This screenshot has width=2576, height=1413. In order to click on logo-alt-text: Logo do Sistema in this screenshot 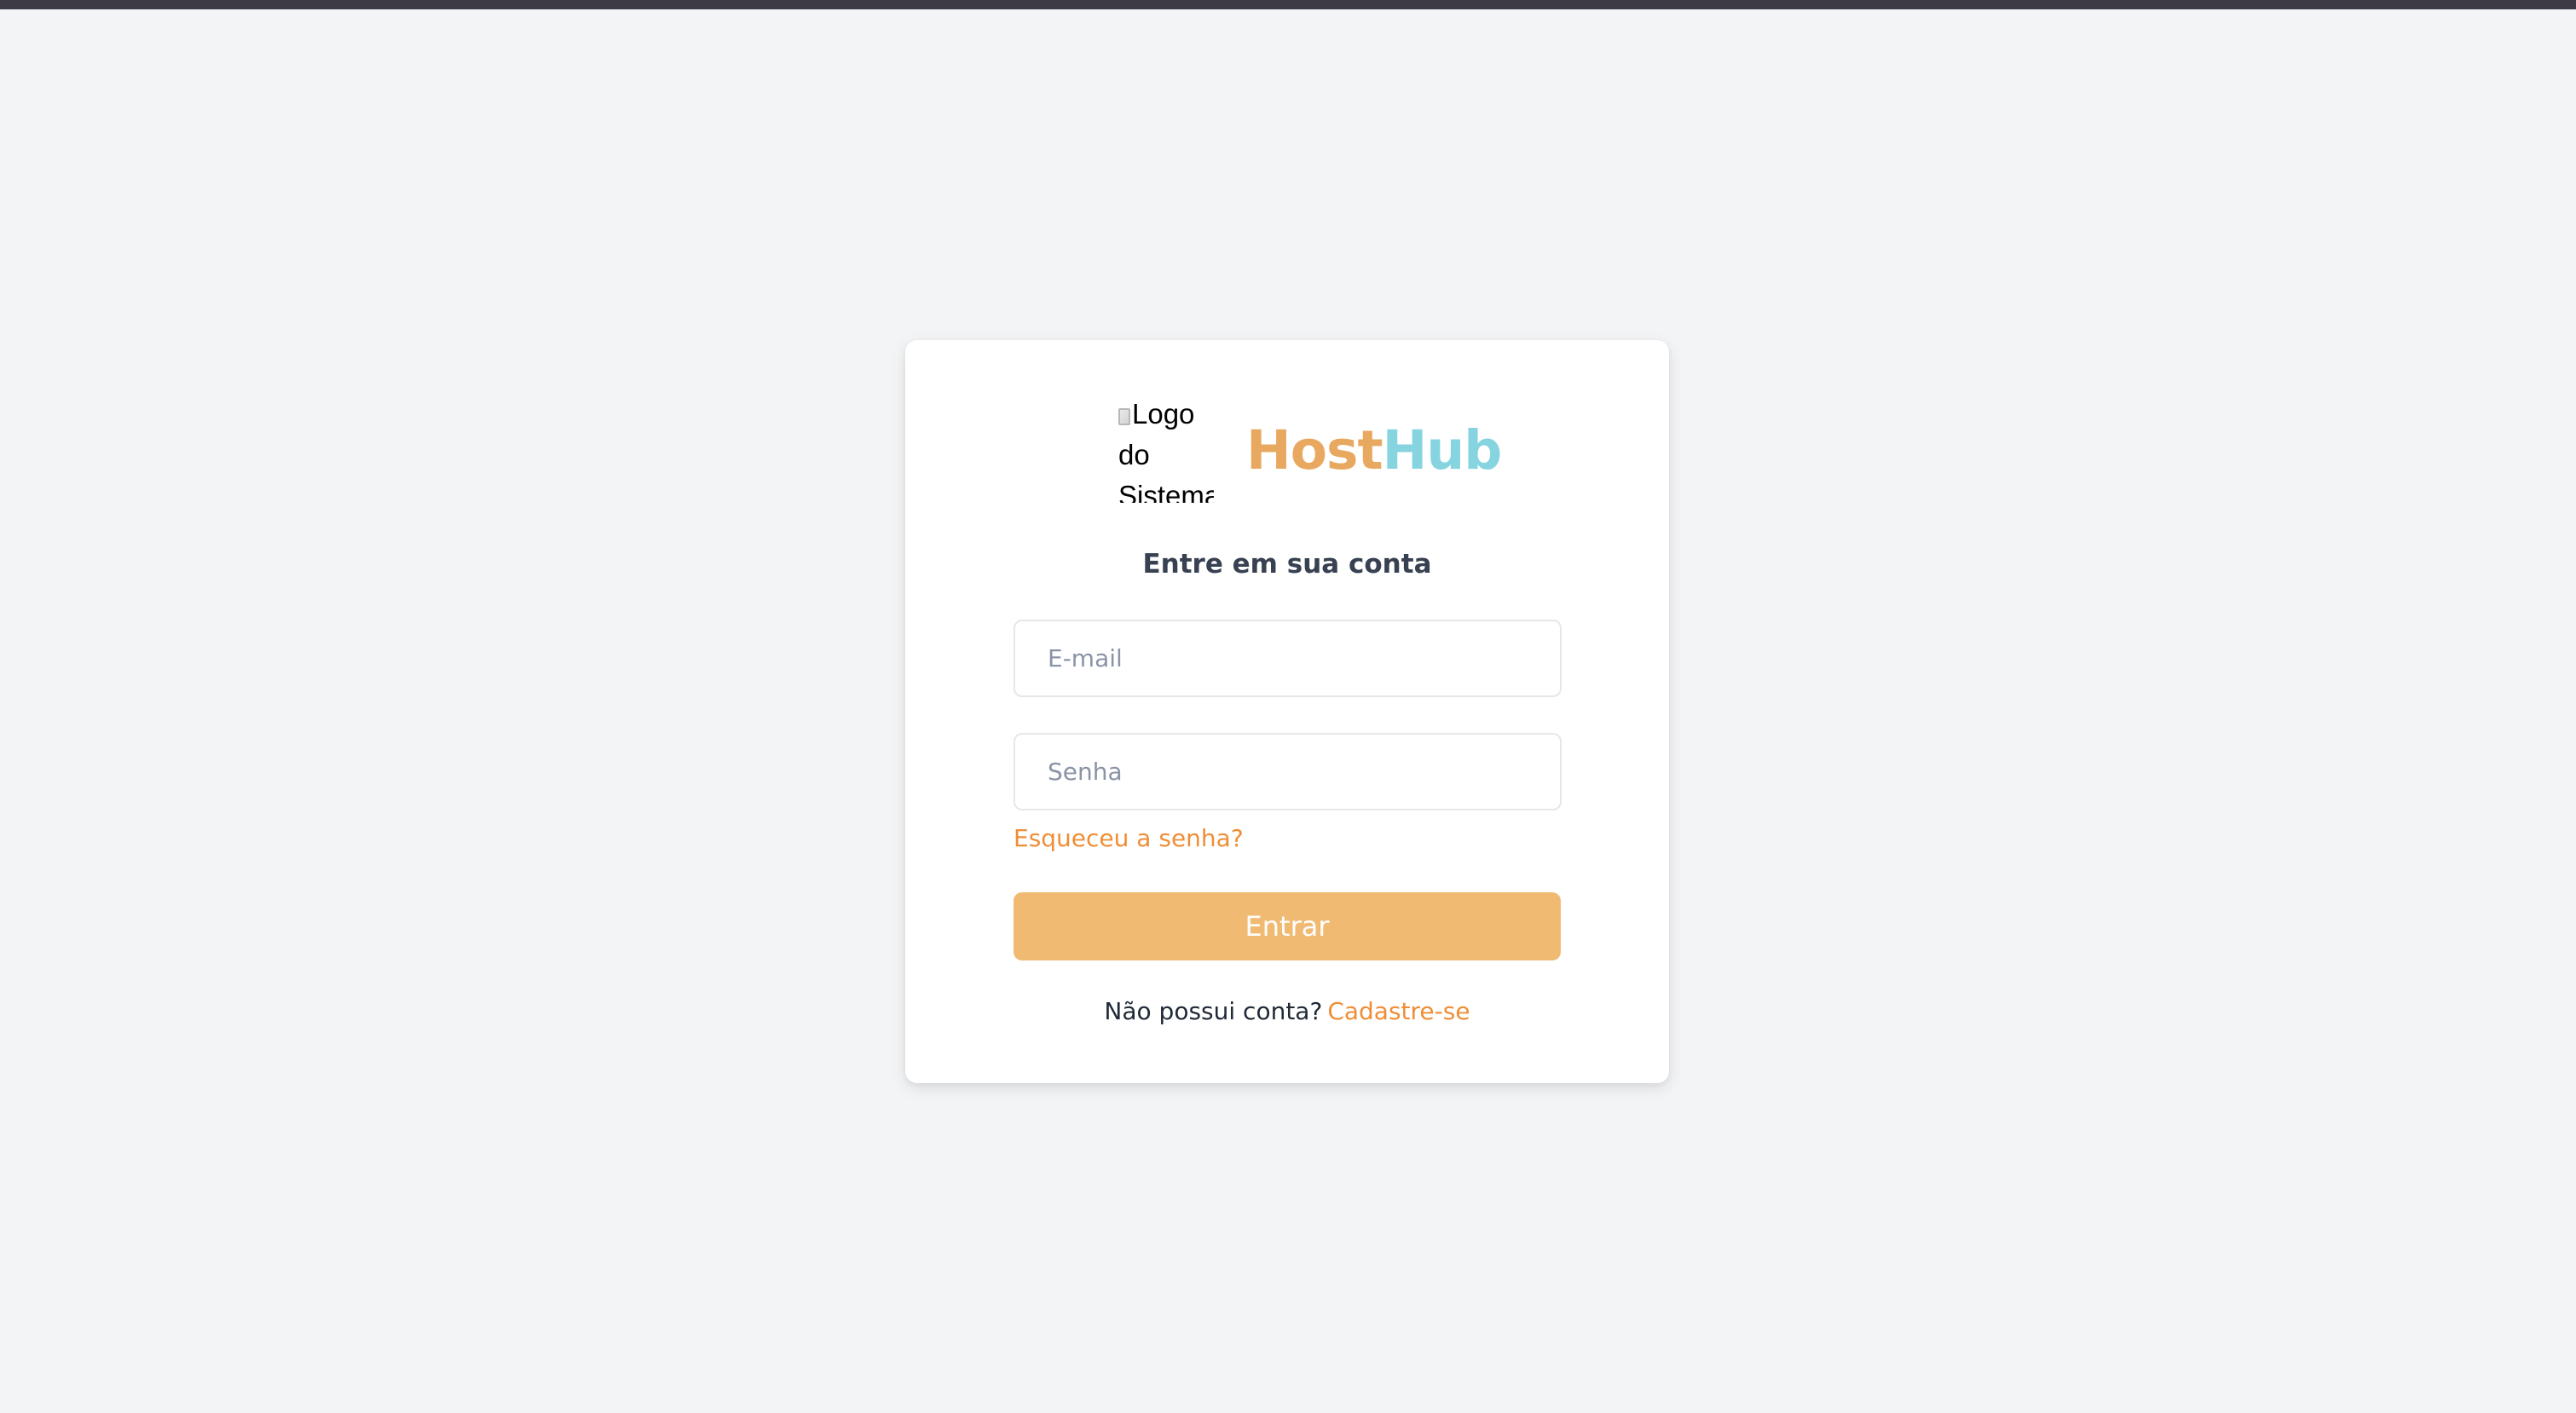, I will do `click(1166, 450)`.